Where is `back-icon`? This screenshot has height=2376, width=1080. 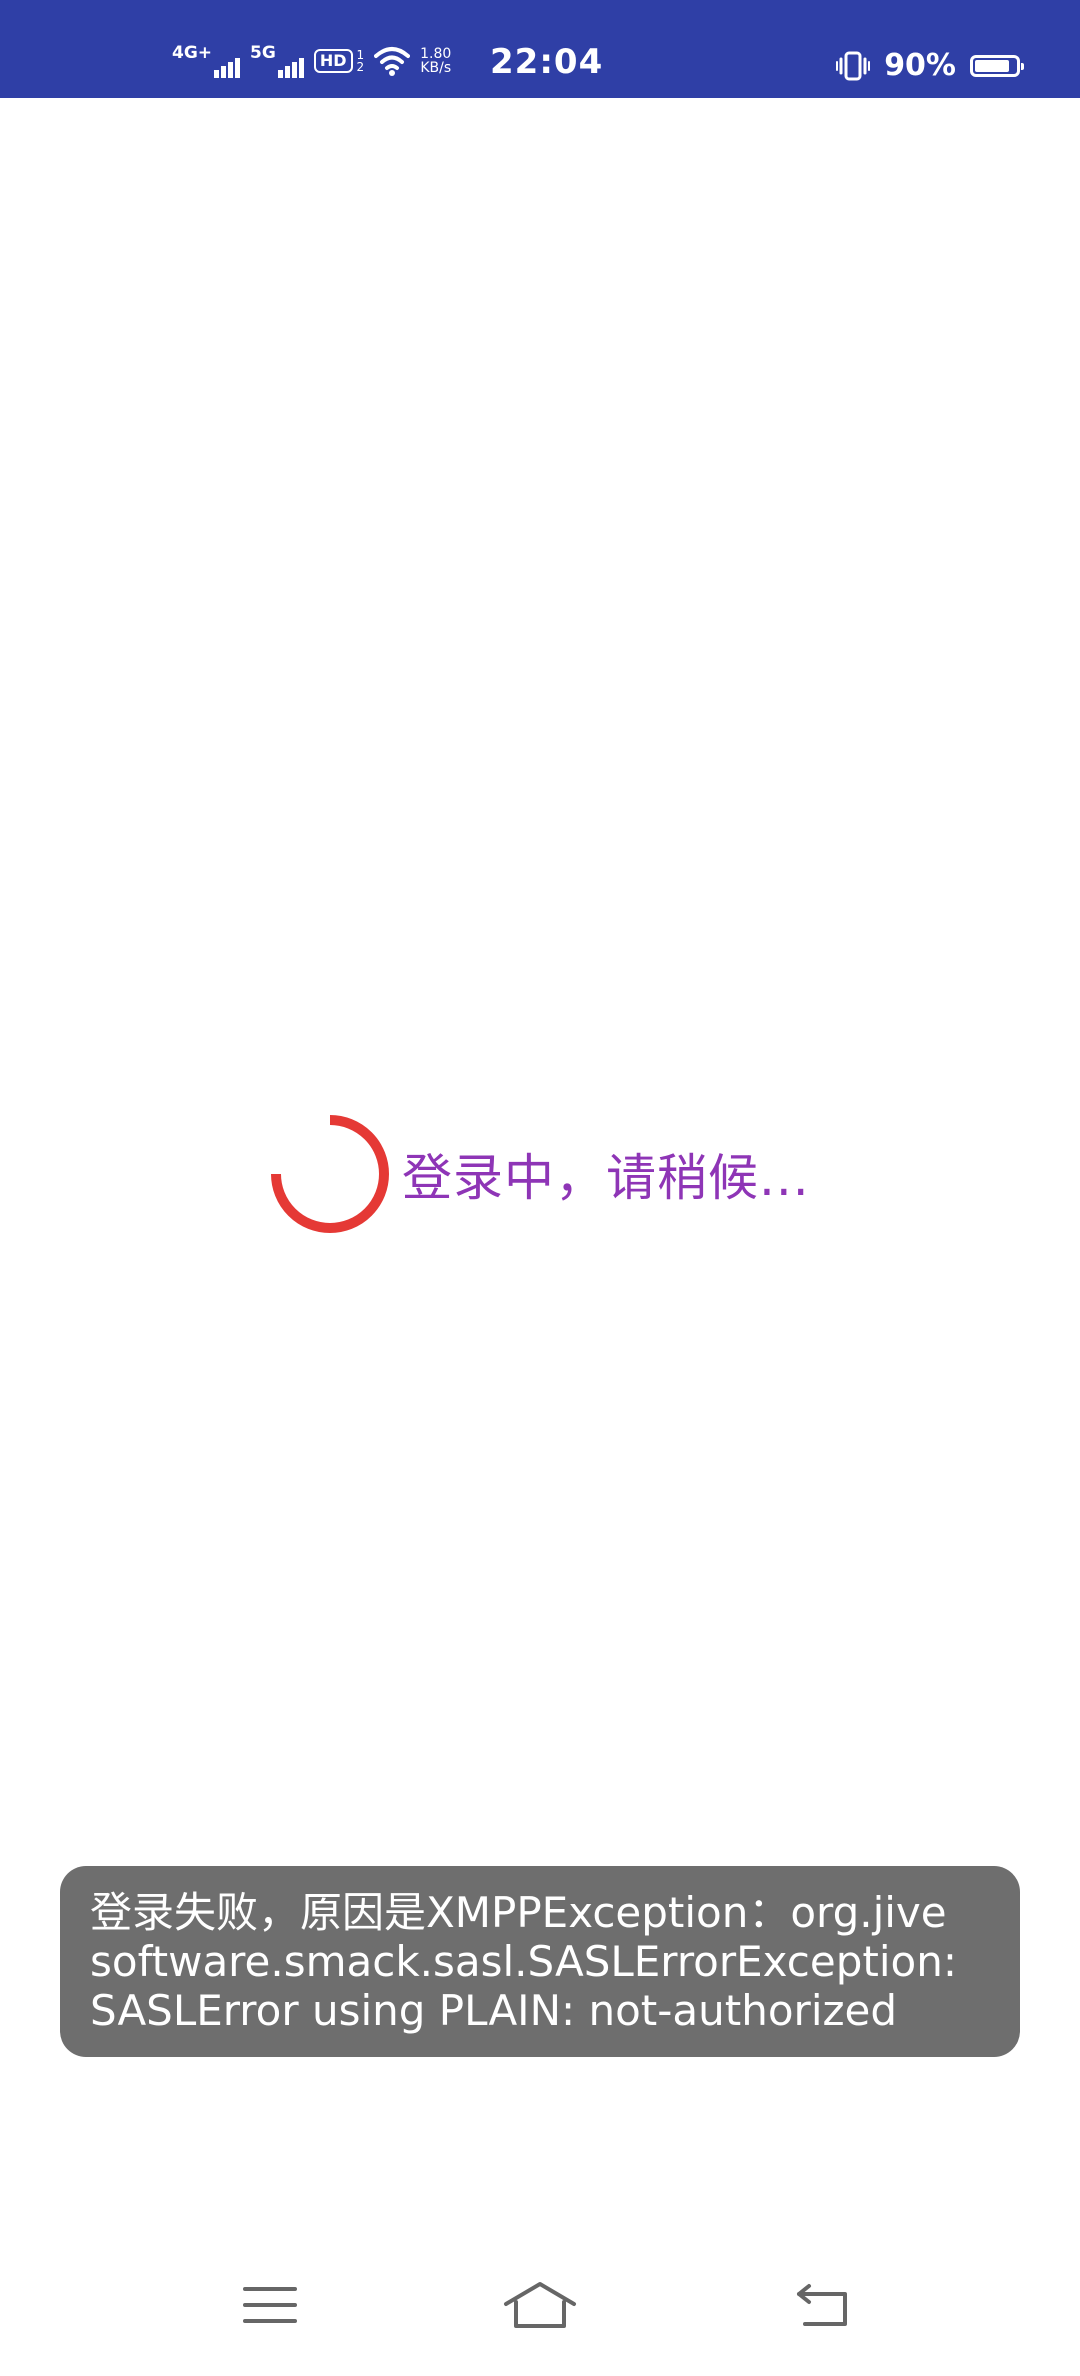
back-icon is located at coordinates (822, 2305).